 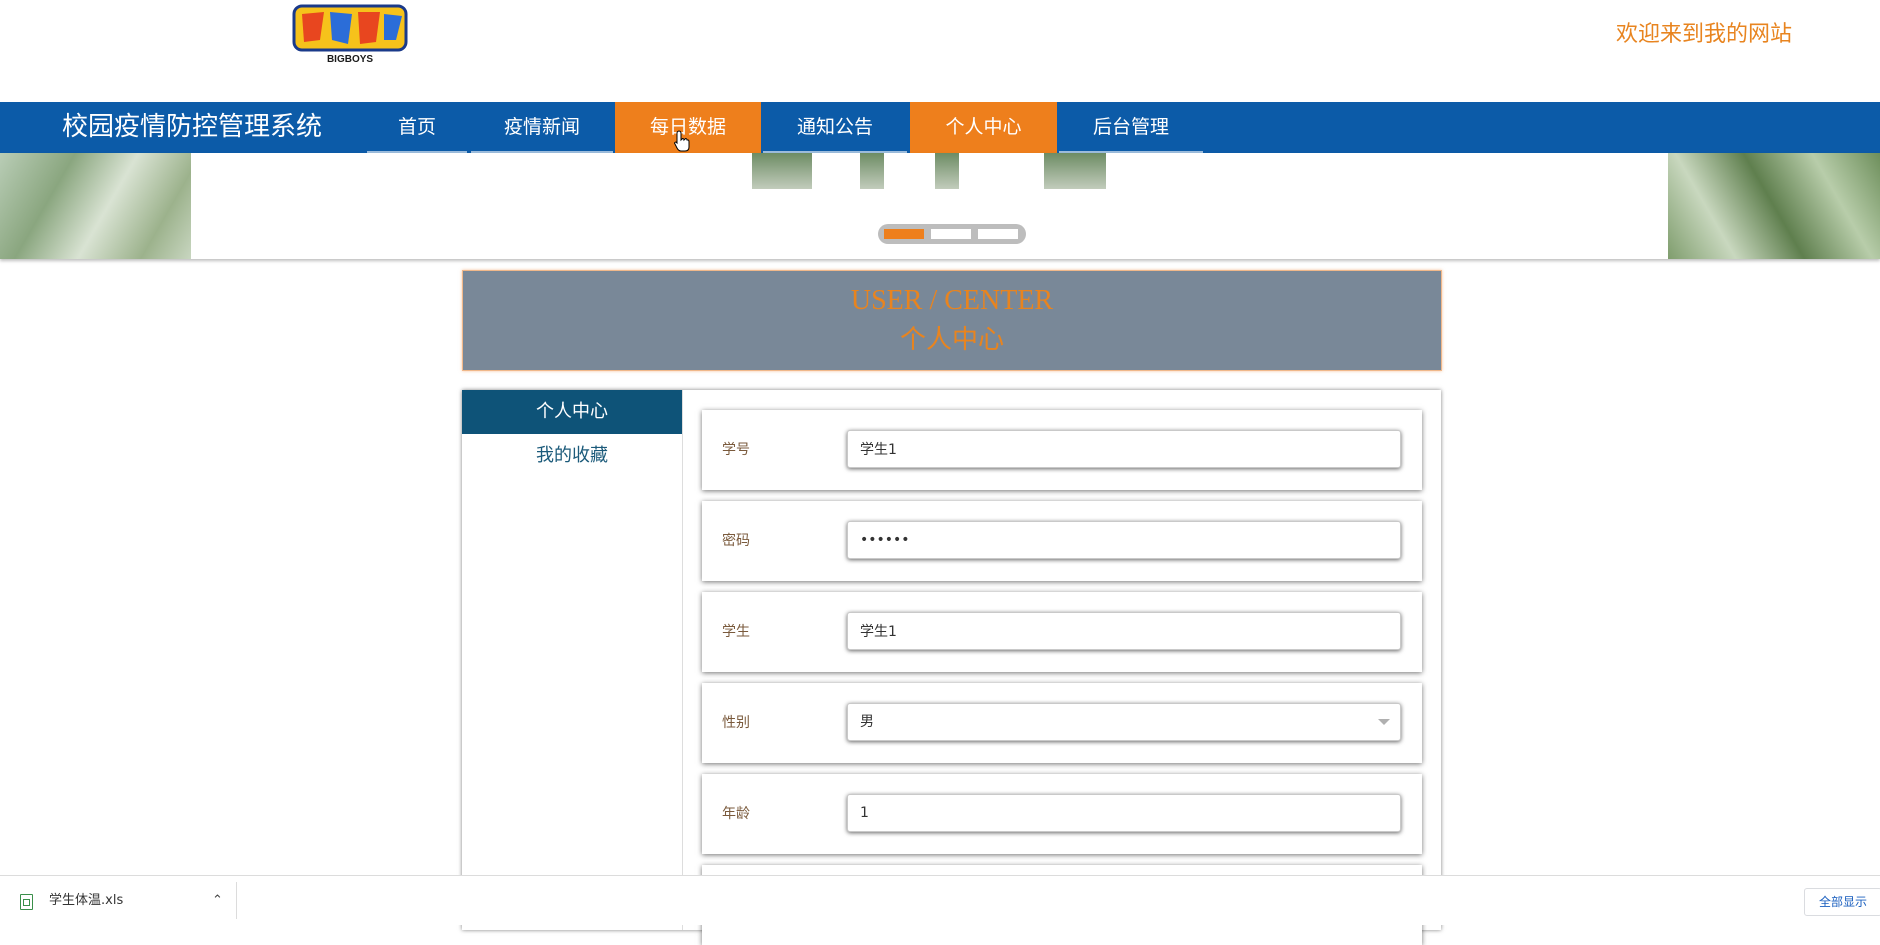 What do you see at coordinates (951, 339) in the screenshot?
I see `user-center-title-cn: 个人中心` at bounding box center [951, 339].